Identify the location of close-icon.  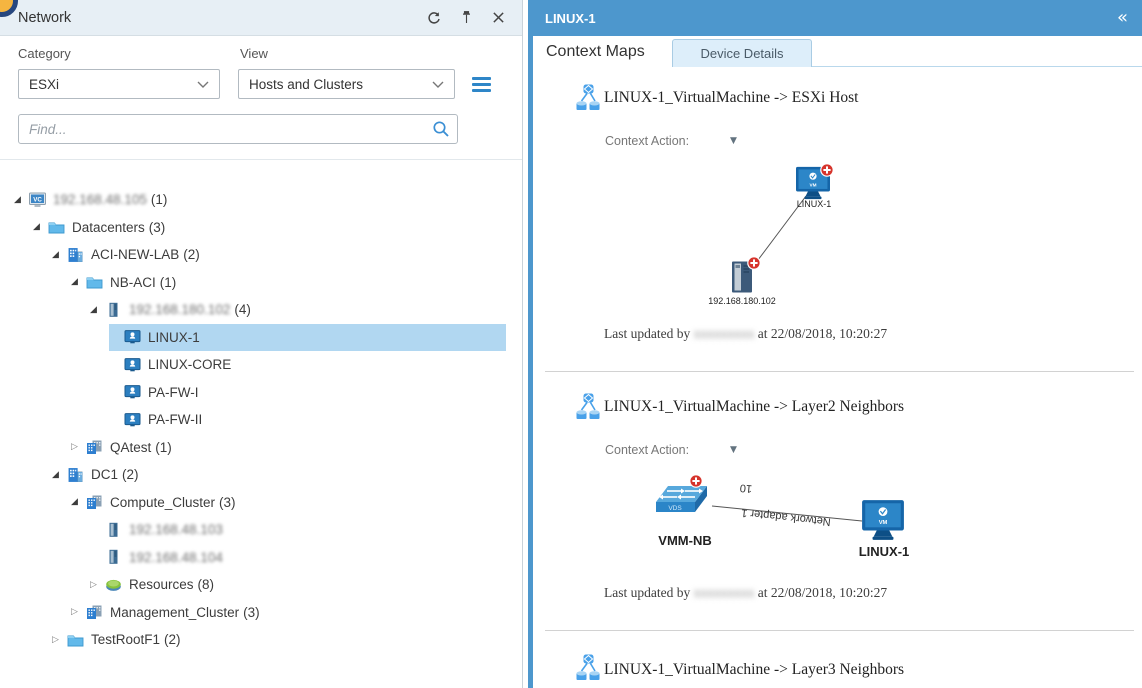
(498, 18).